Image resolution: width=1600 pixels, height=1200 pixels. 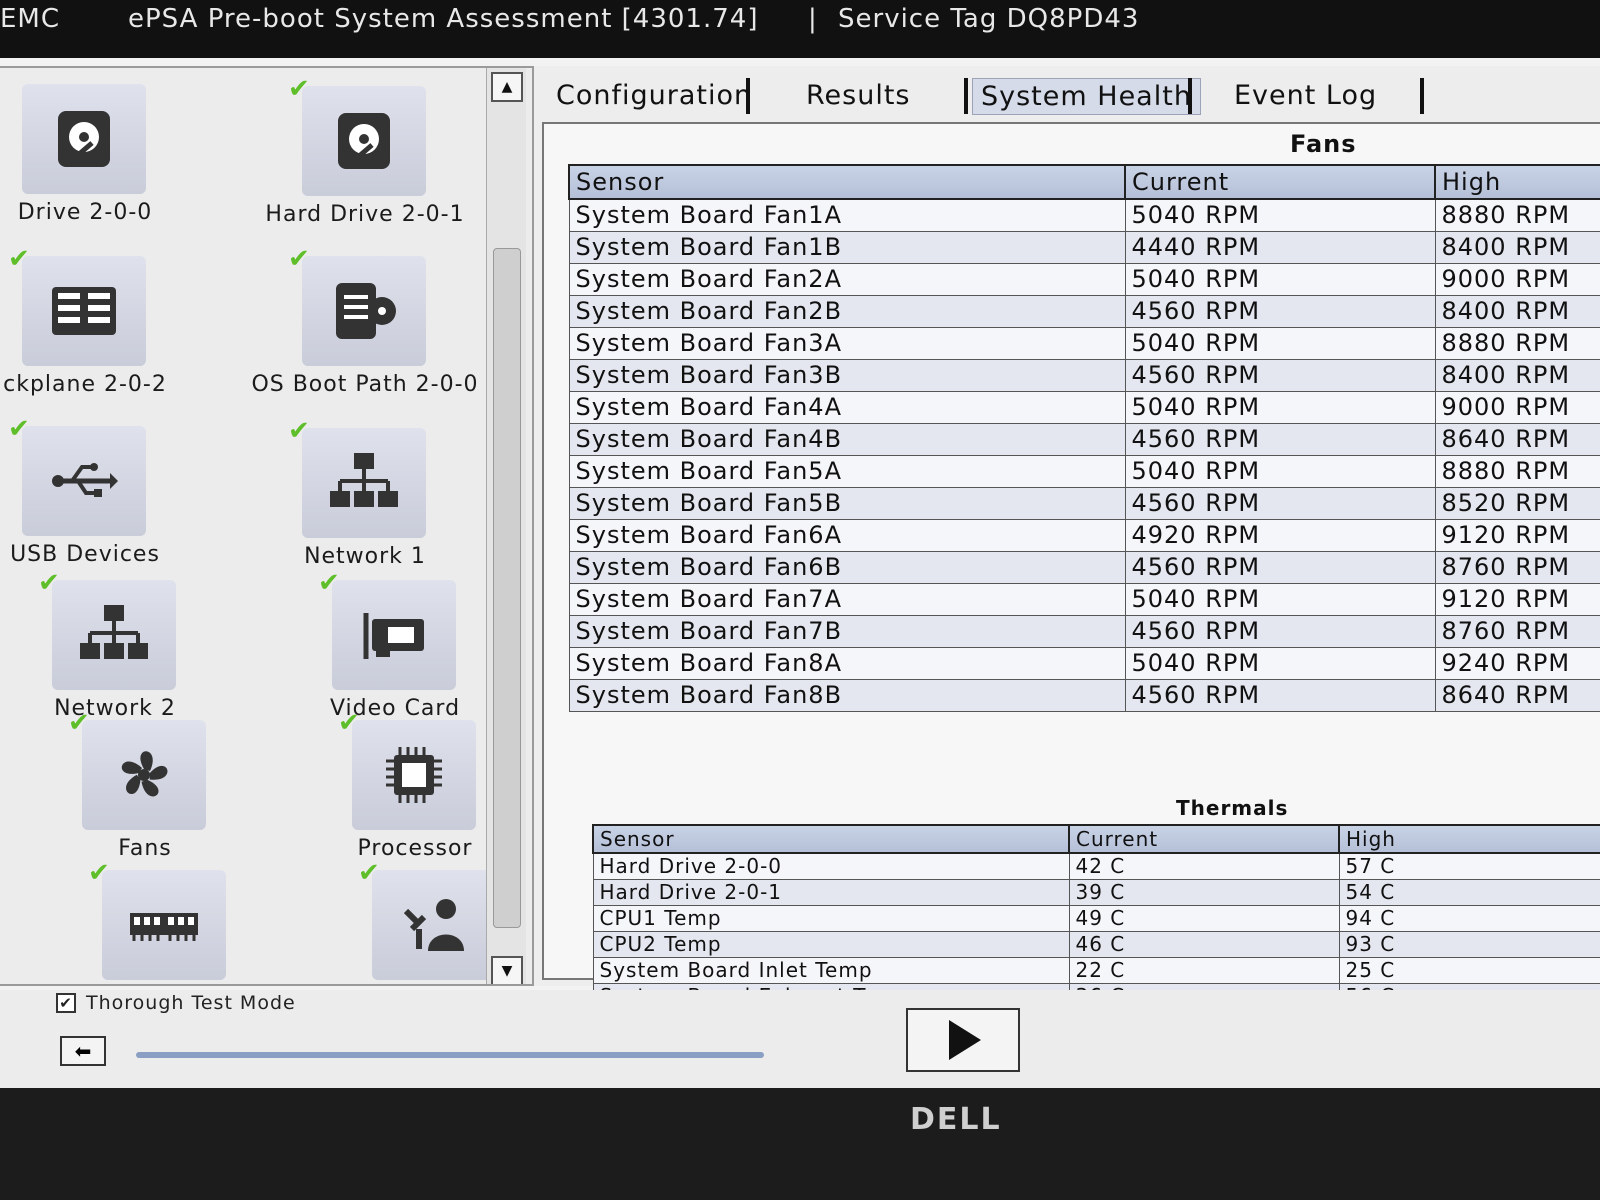 I want to click on device-tile-network-1: ✔ Network 1, so click(x=365, y=496).